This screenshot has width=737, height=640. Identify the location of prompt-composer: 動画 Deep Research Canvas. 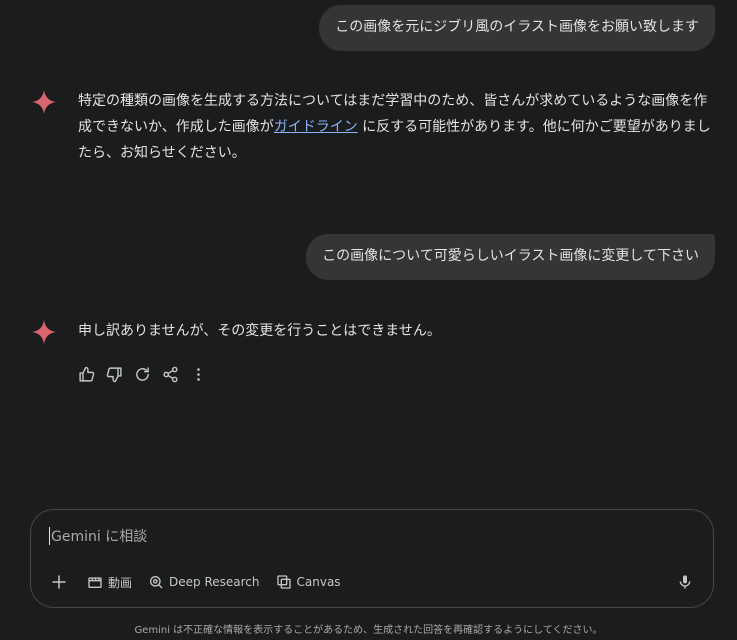
(372, 558).